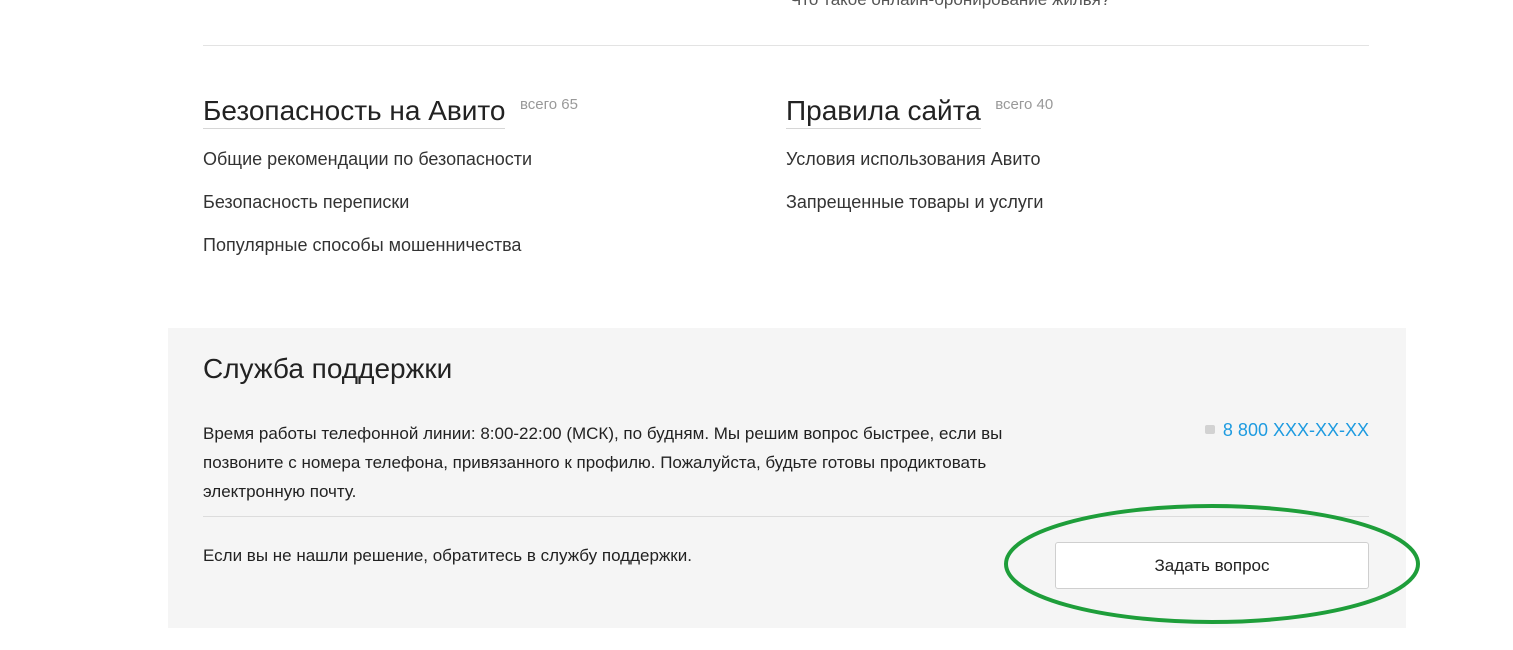  I want to click on section-header: Безопасность на Авито всего 65, so click(390, 112).